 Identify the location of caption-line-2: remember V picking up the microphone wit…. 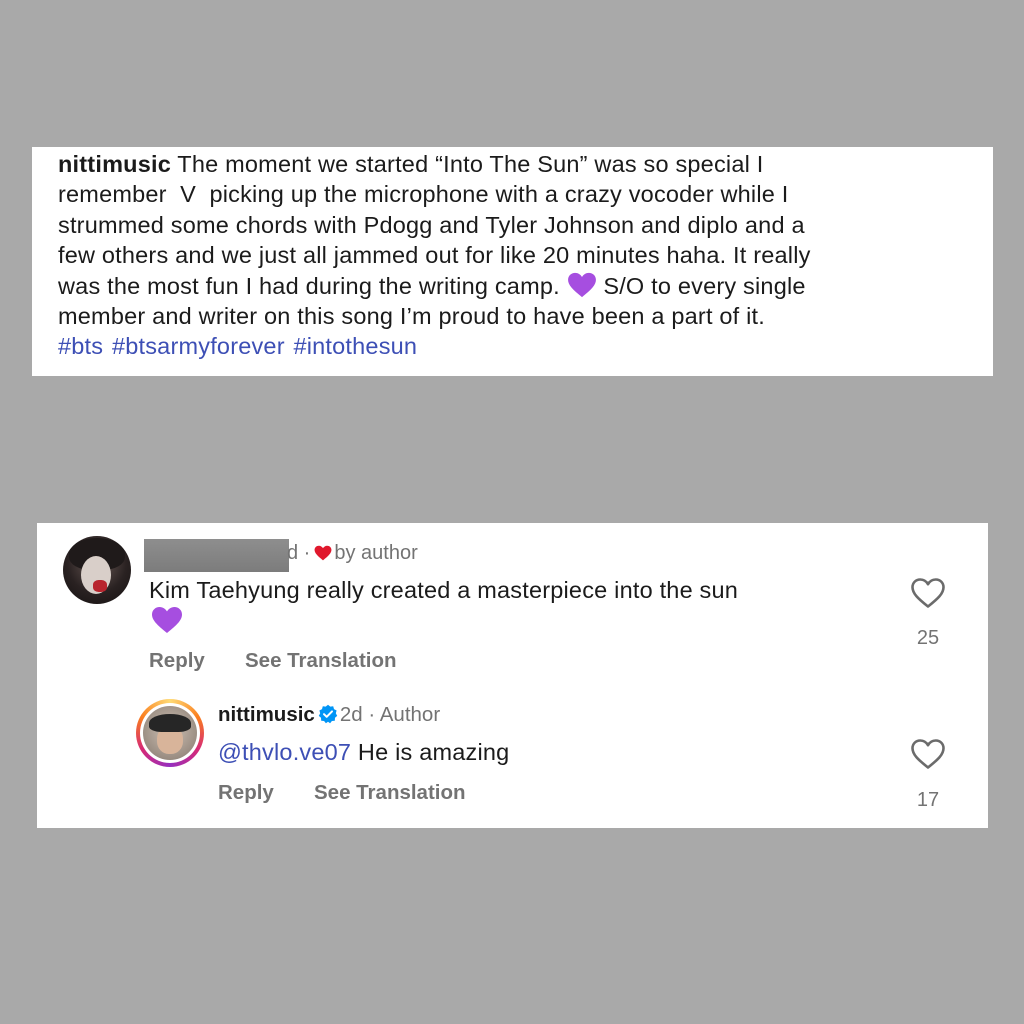
(423, 194).